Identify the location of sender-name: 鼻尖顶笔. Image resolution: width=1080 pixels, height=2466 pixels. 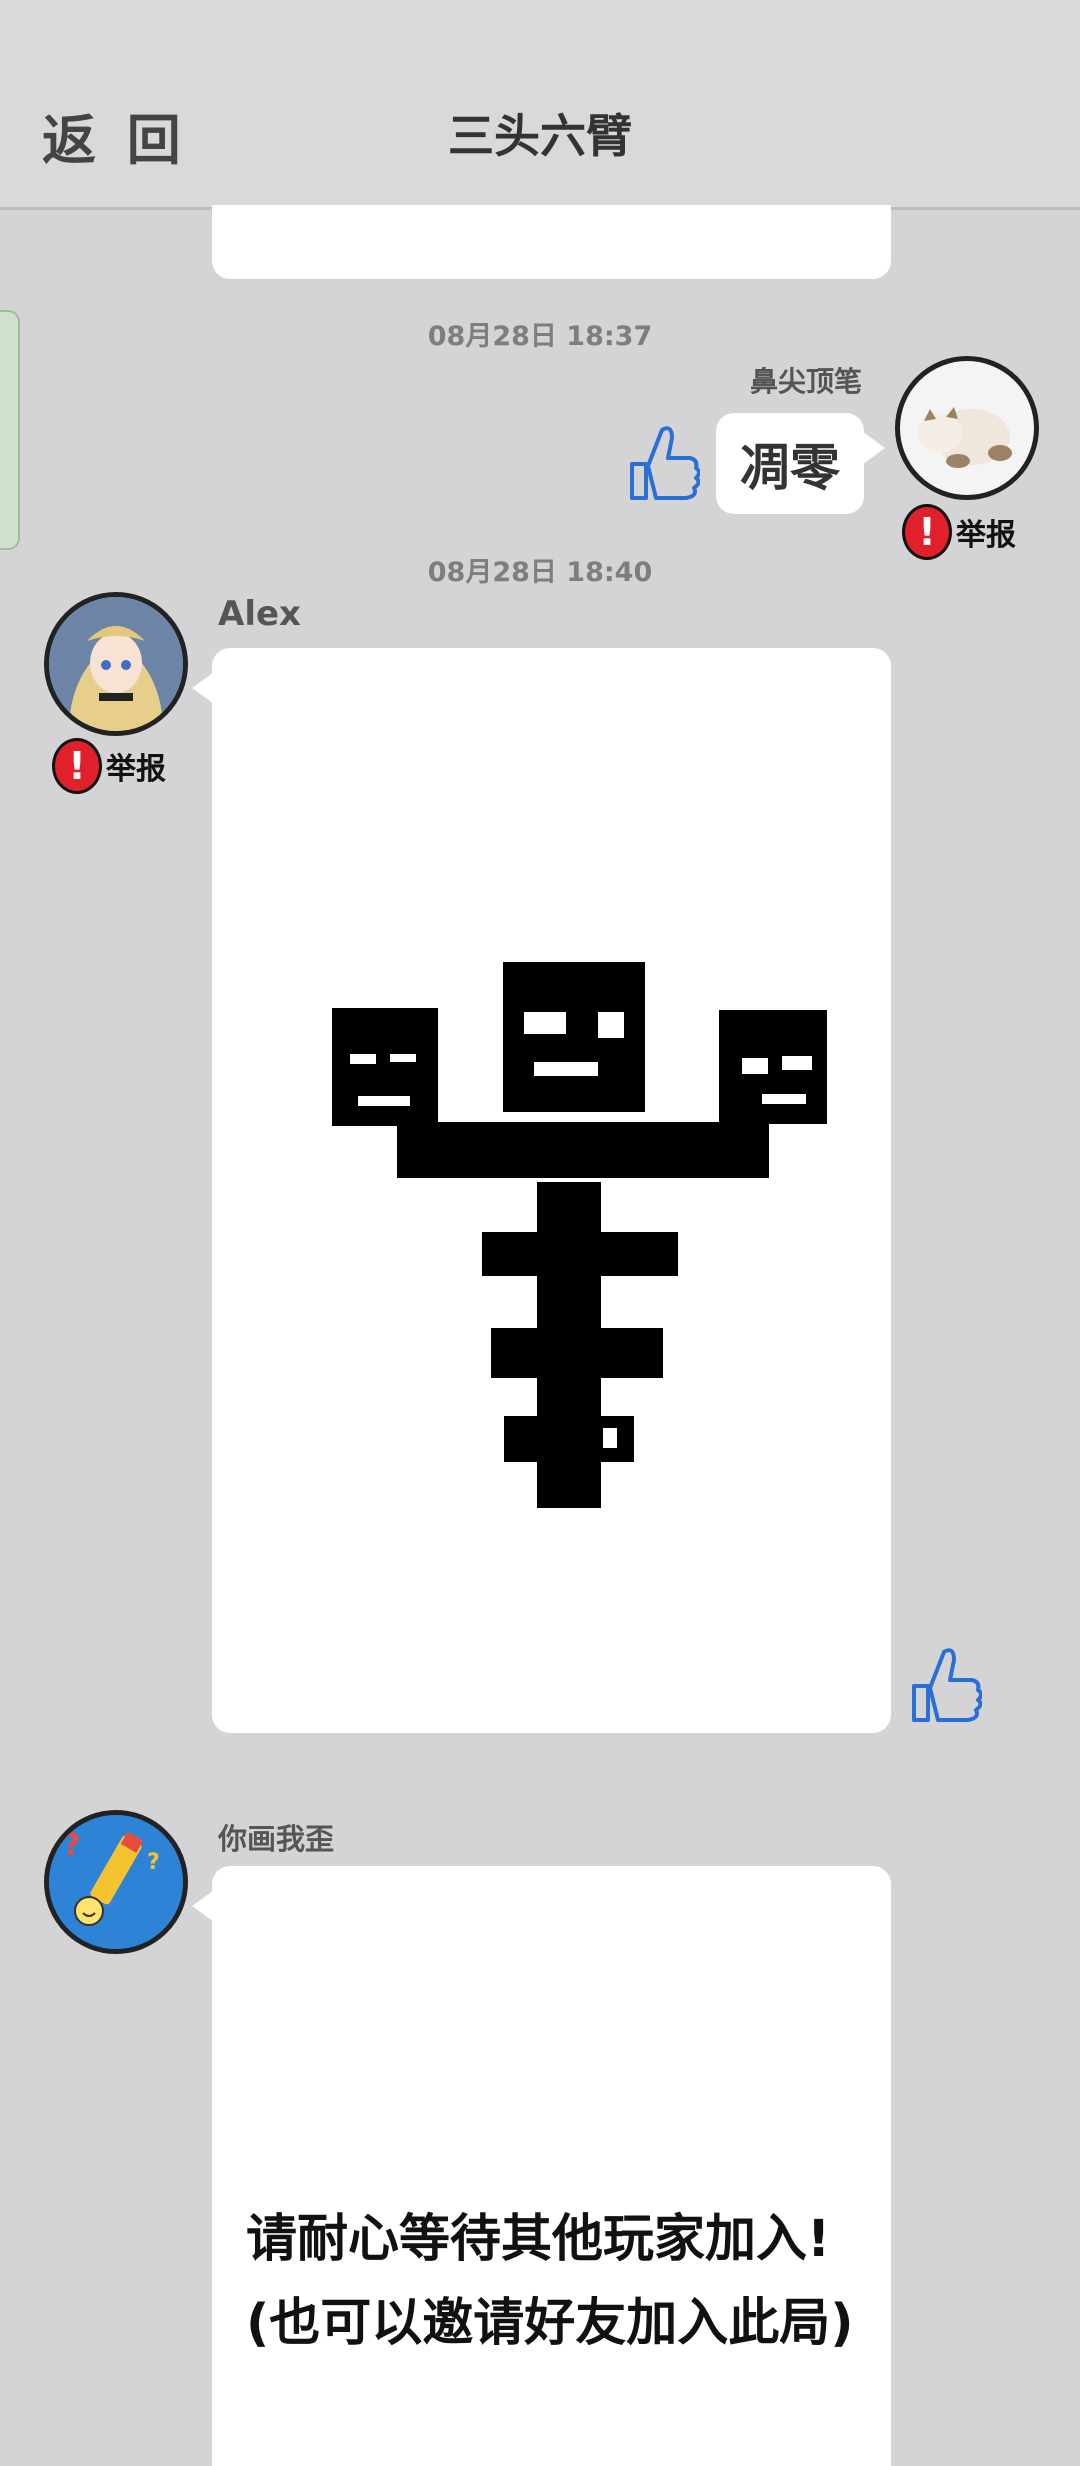
(805, 381).